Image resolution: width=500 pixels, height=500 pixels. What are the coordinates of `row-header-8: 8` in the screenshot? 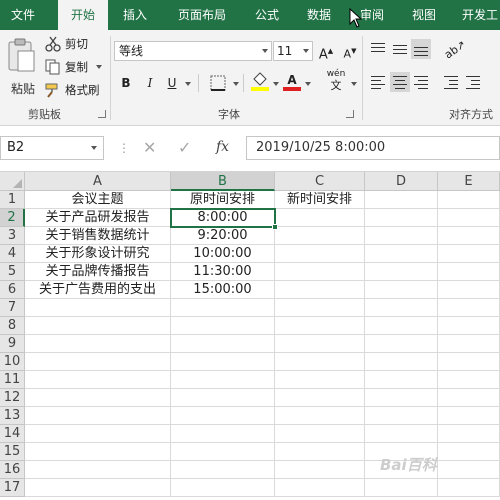 It's located at (12, 326).